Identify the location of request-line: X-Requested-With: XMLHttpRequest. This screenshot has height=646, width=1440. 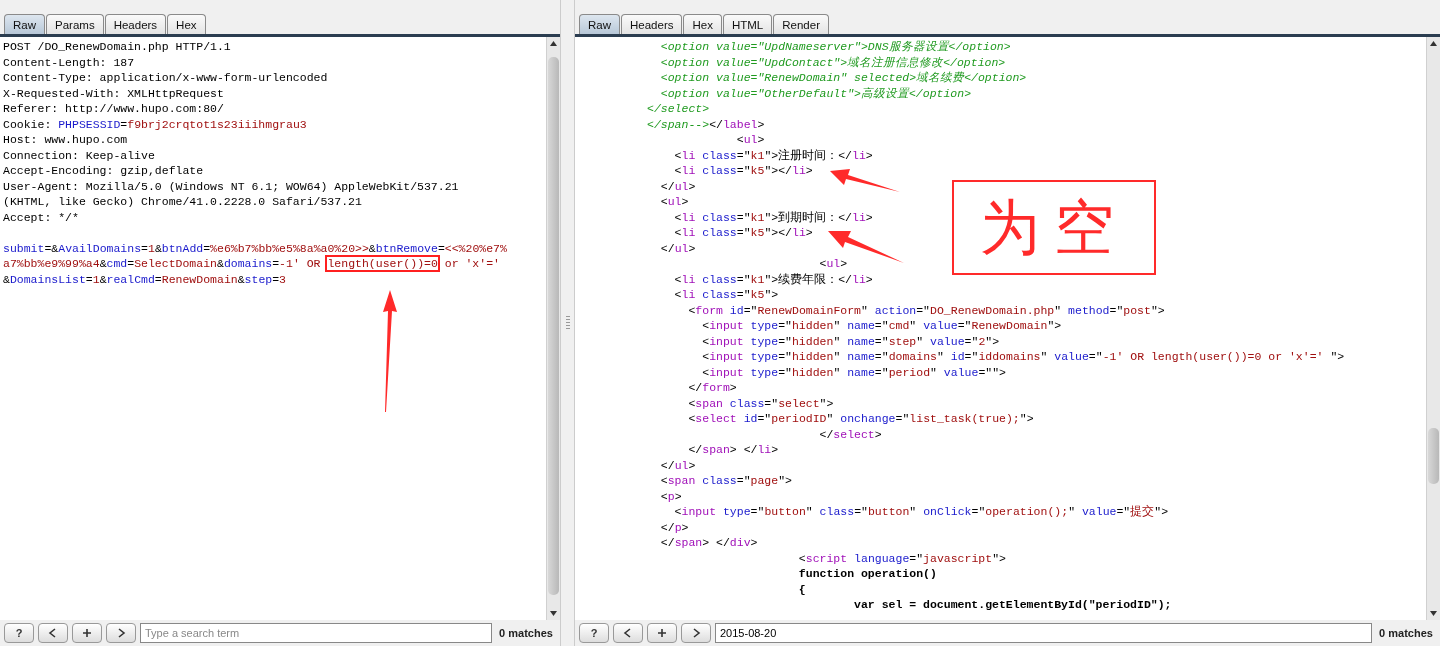
(113, 93).